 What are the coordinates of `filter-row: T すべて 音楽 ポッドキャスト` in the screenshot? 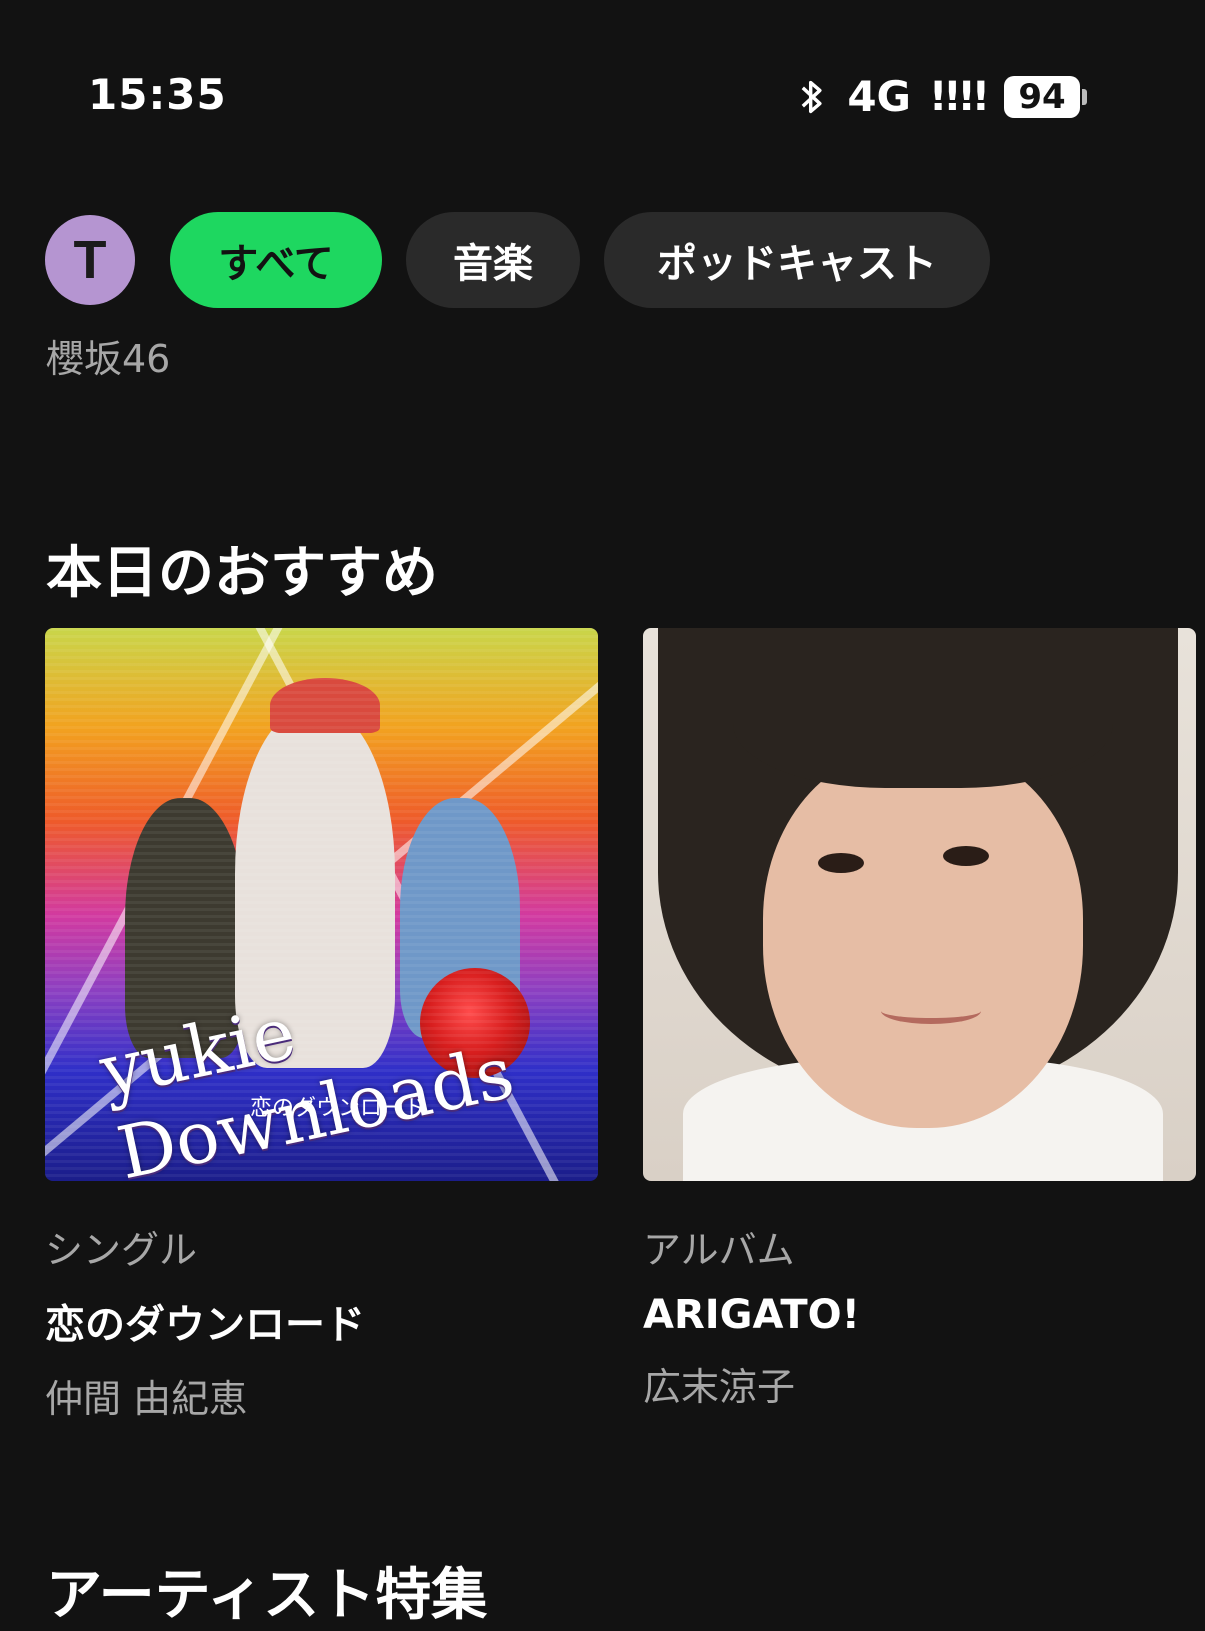 It's located at (517, 260).